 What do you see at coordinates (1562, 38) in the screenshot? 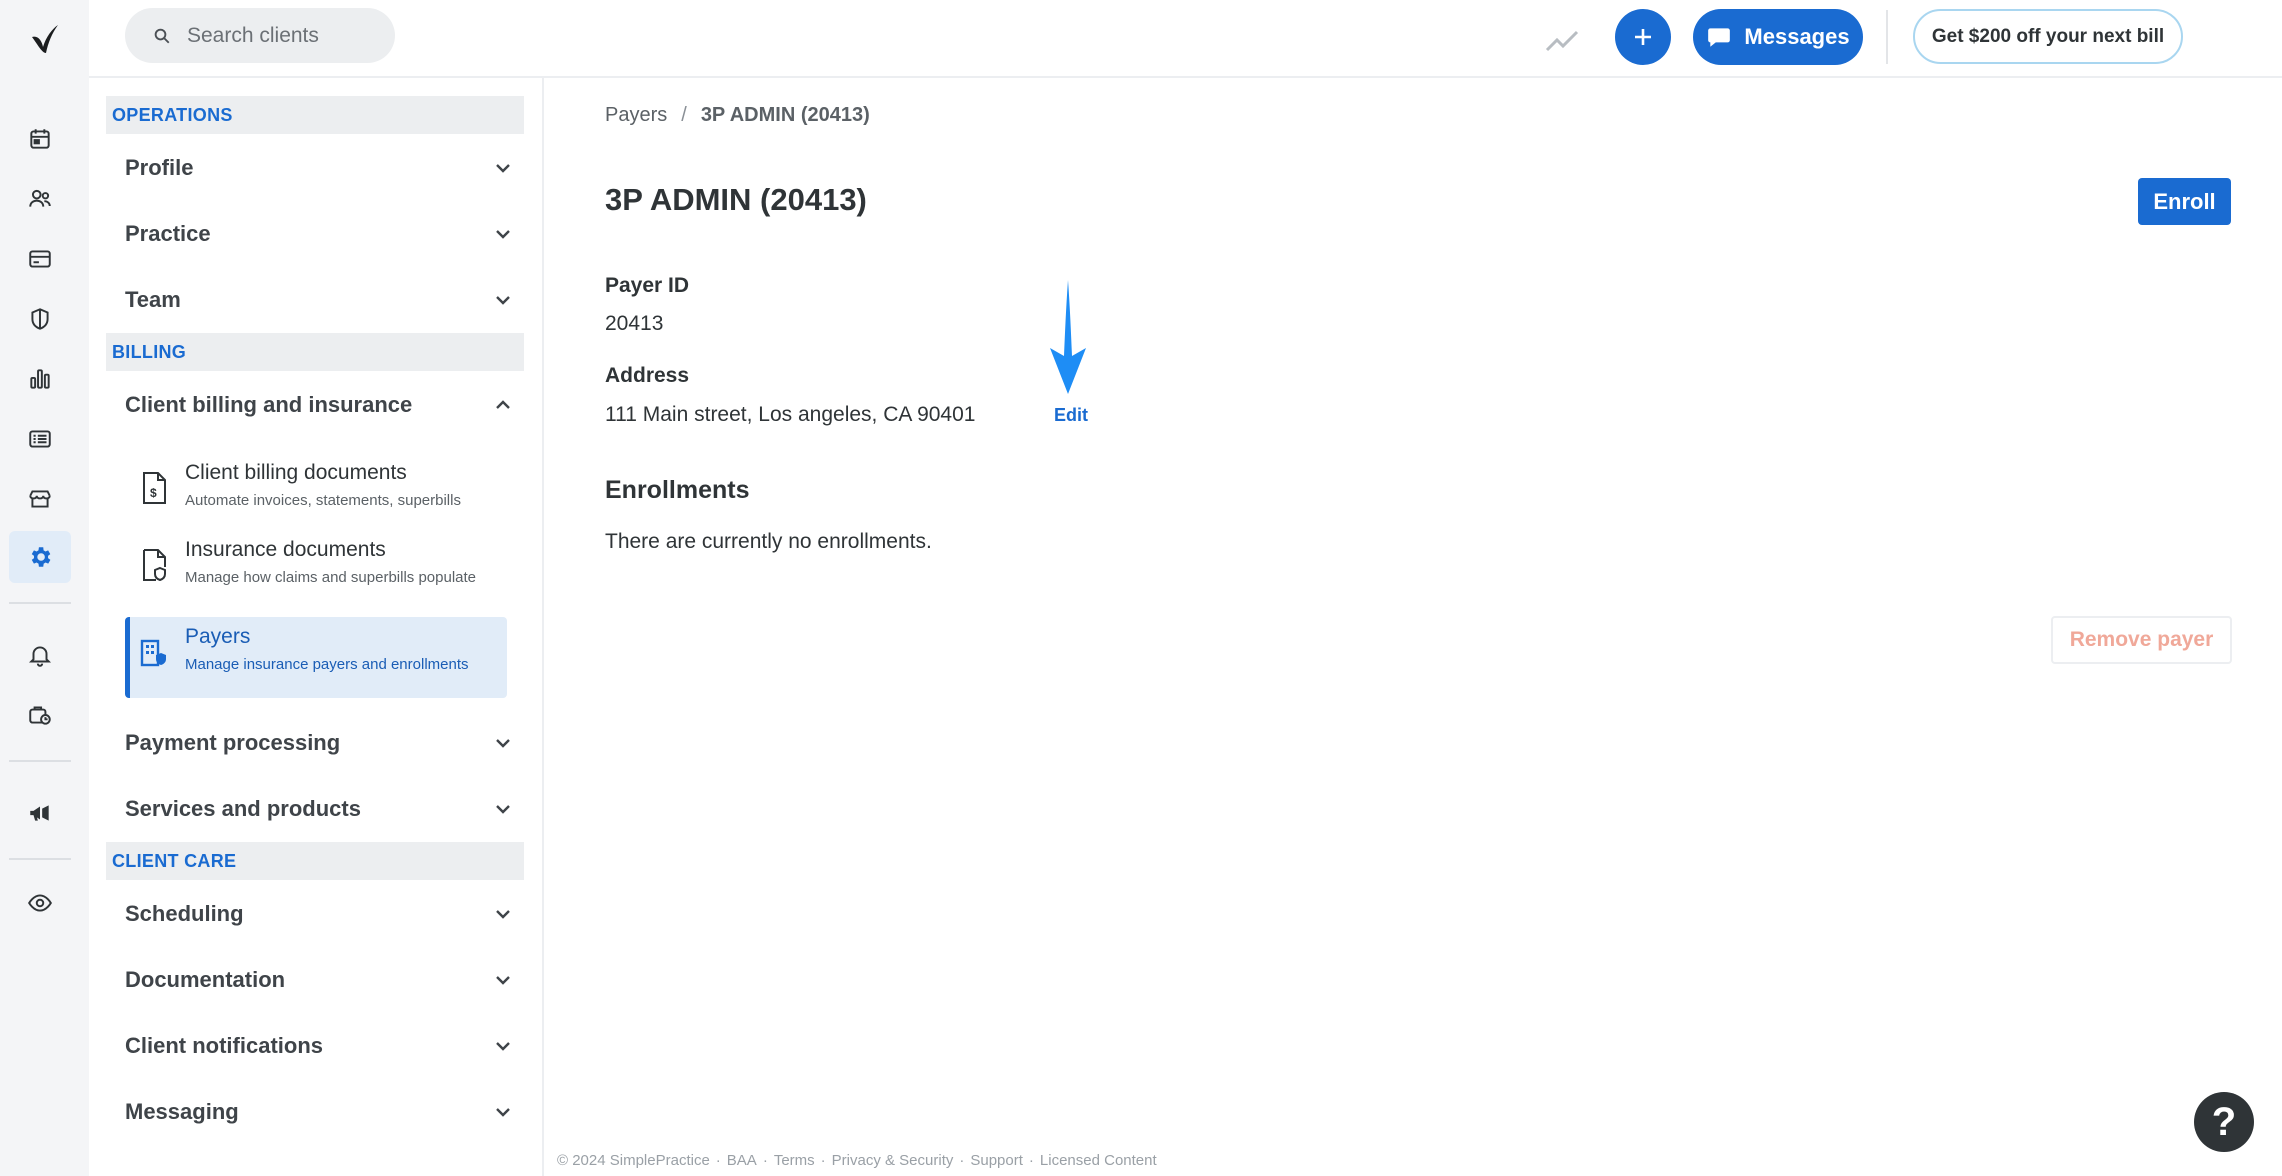
I see `trend-icon` at bounding box center [1562, 38].